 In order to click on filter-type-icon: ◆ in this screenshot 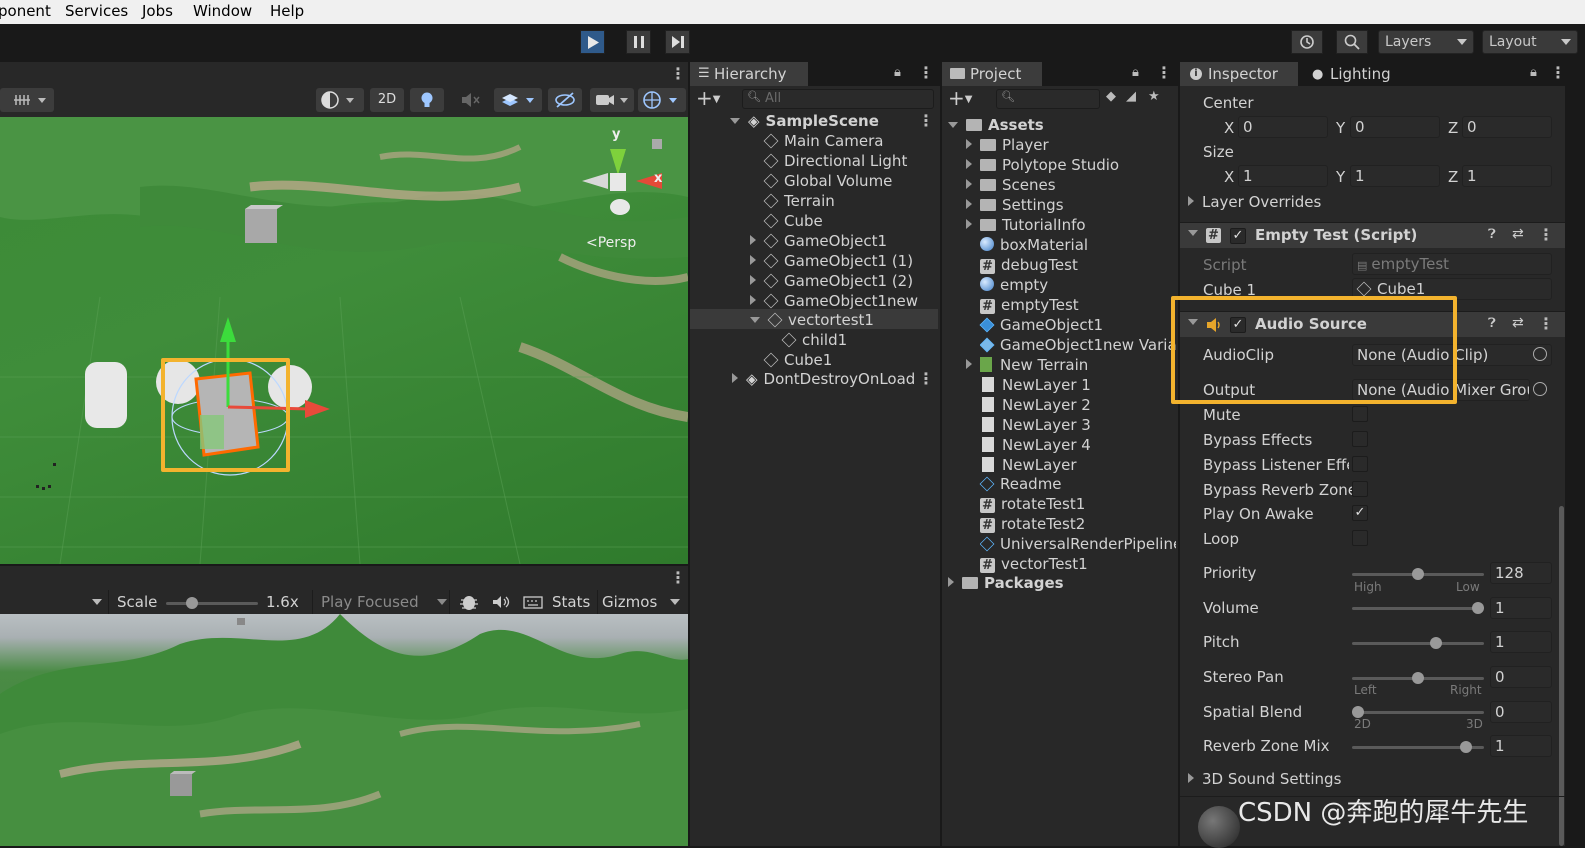, I will do `click(1111, 96)`.